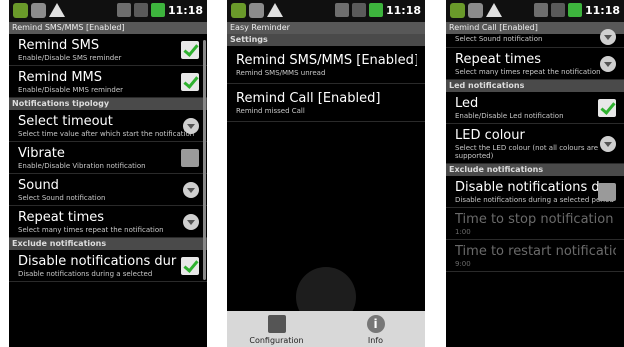  I want to click on pref-remind-mms: Remind MMS Enable/Disable MMS reminder, so click(108, 82).